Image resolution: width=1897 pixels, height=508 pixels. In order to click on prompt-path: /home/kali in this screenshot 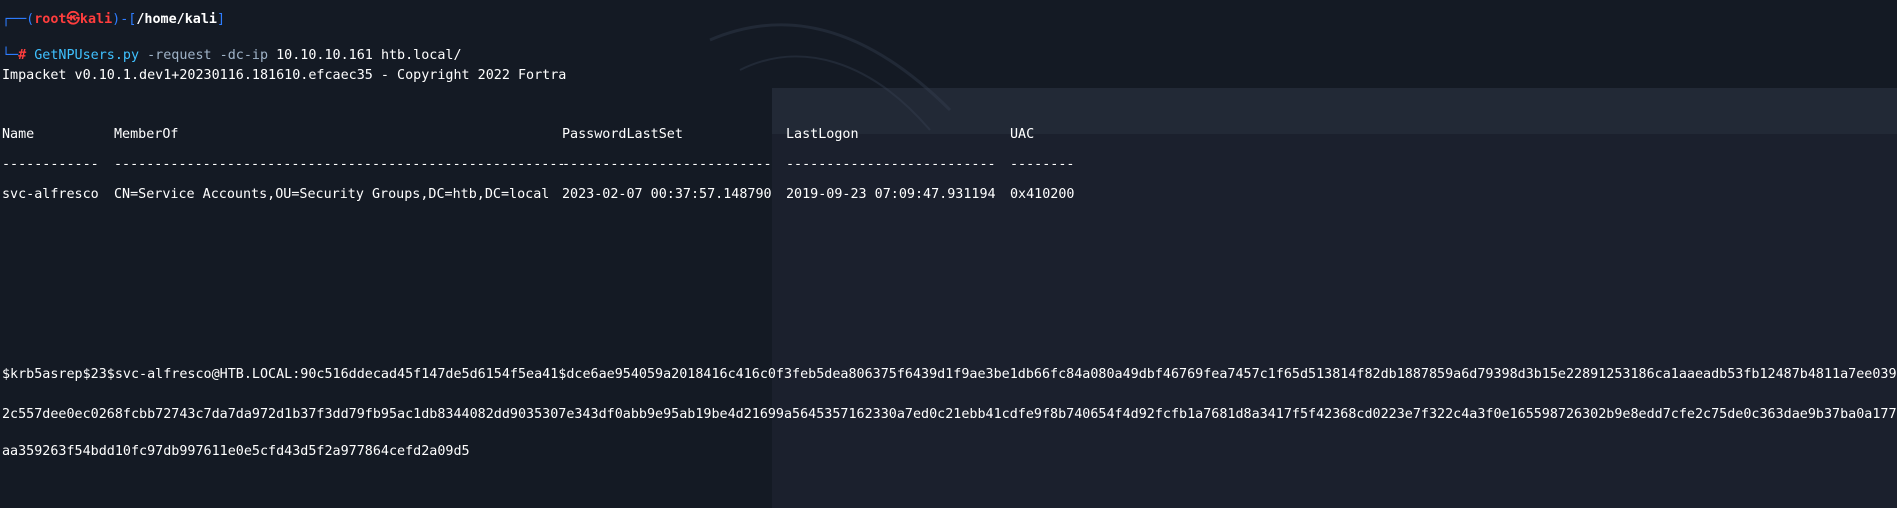, I will do `click(176, 19)`.